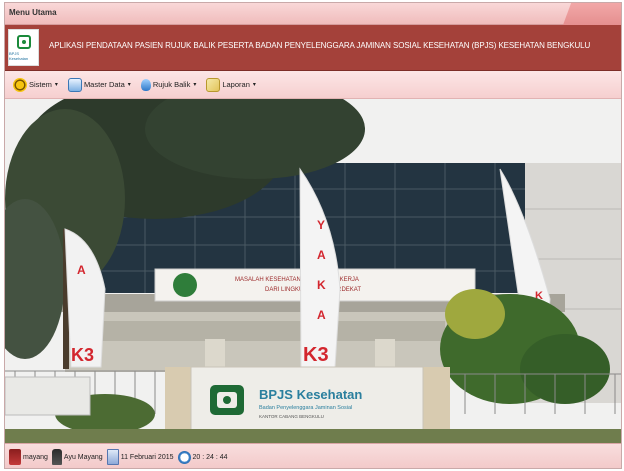 This screenshot has height=471, width=624. Describe the element at coordinates (145, 84) in the screenshot. I see `drop-icon` at that location.